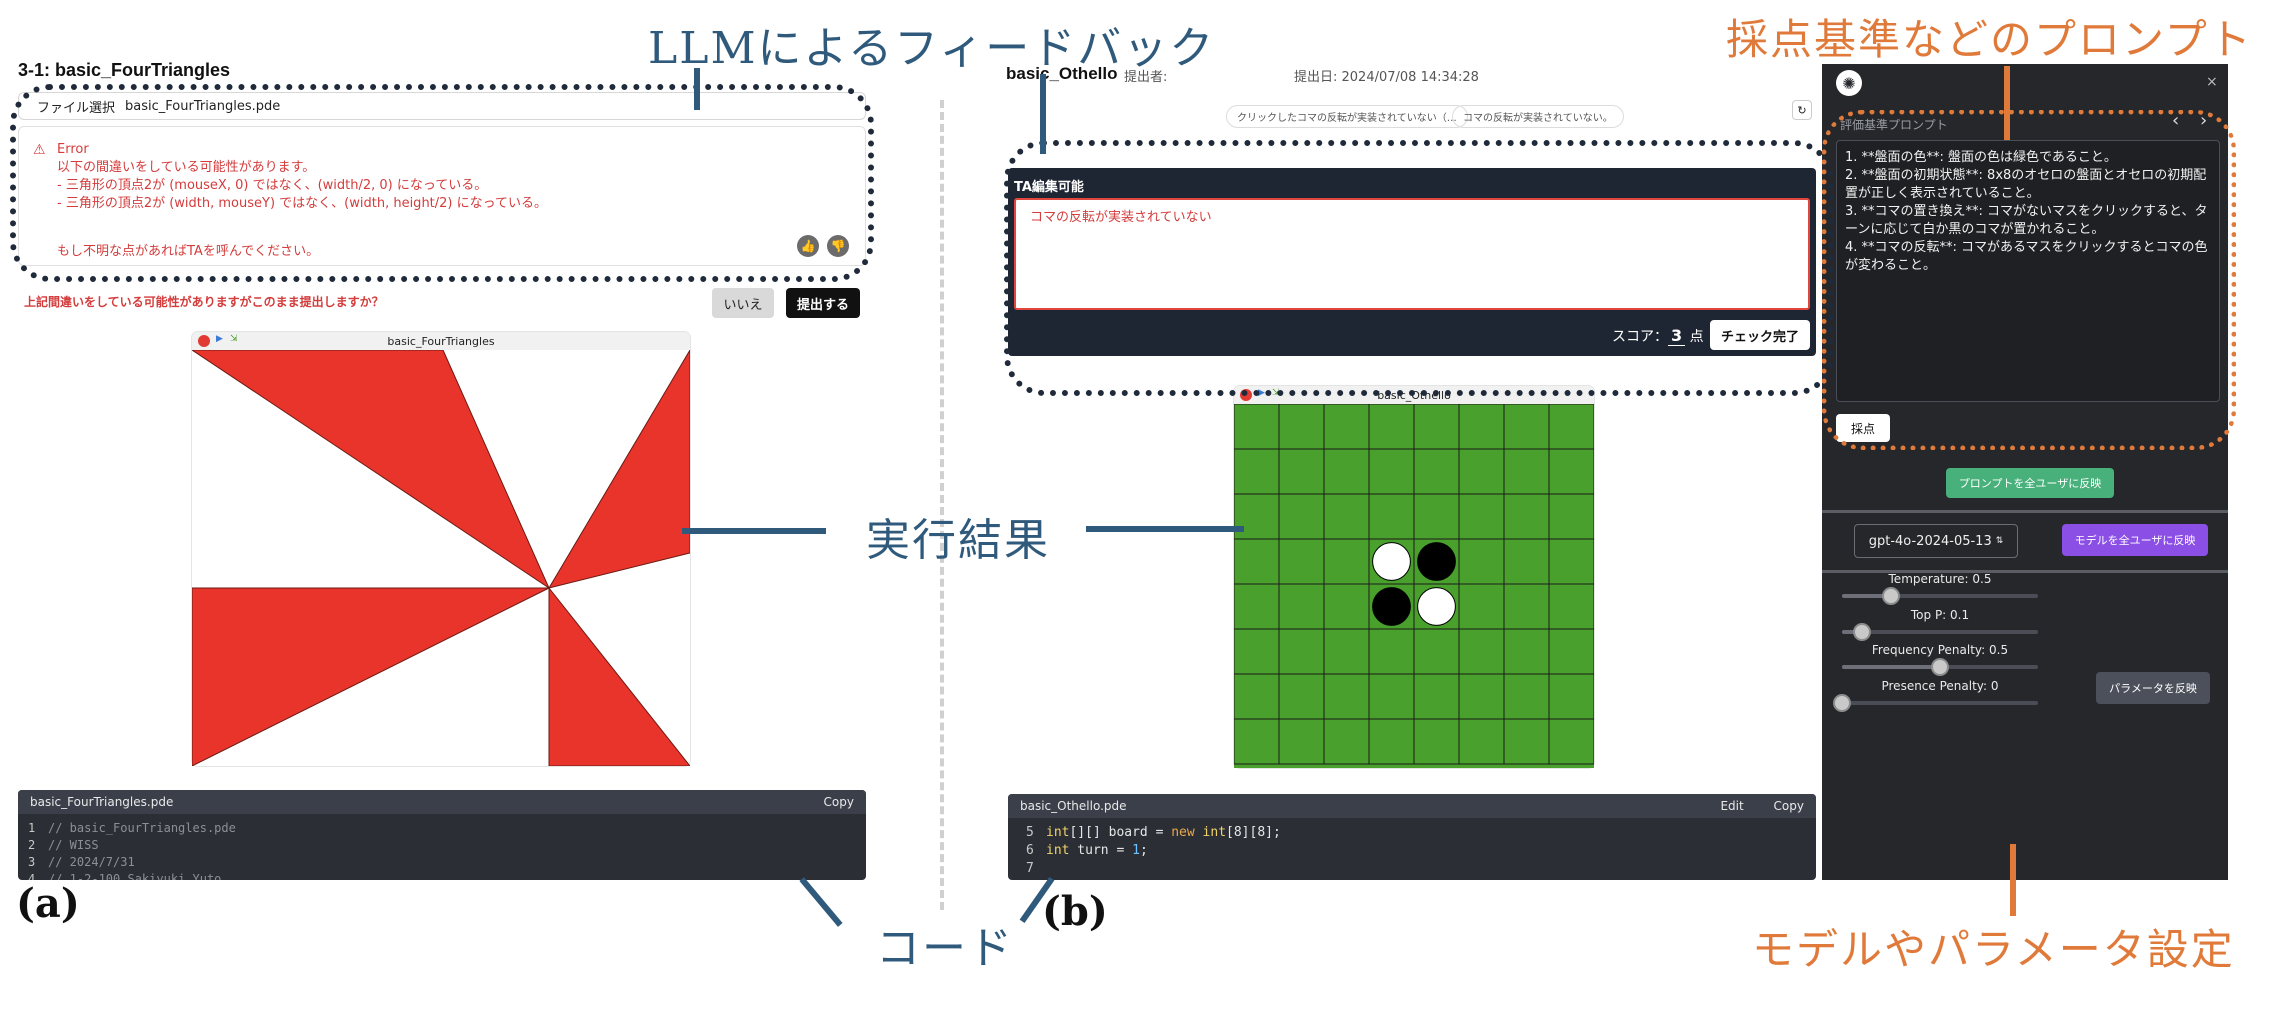  What do you see at coordinates (32, 862) in the screenshot?
I see `line-number: 3` at bounding box center [32, 862].